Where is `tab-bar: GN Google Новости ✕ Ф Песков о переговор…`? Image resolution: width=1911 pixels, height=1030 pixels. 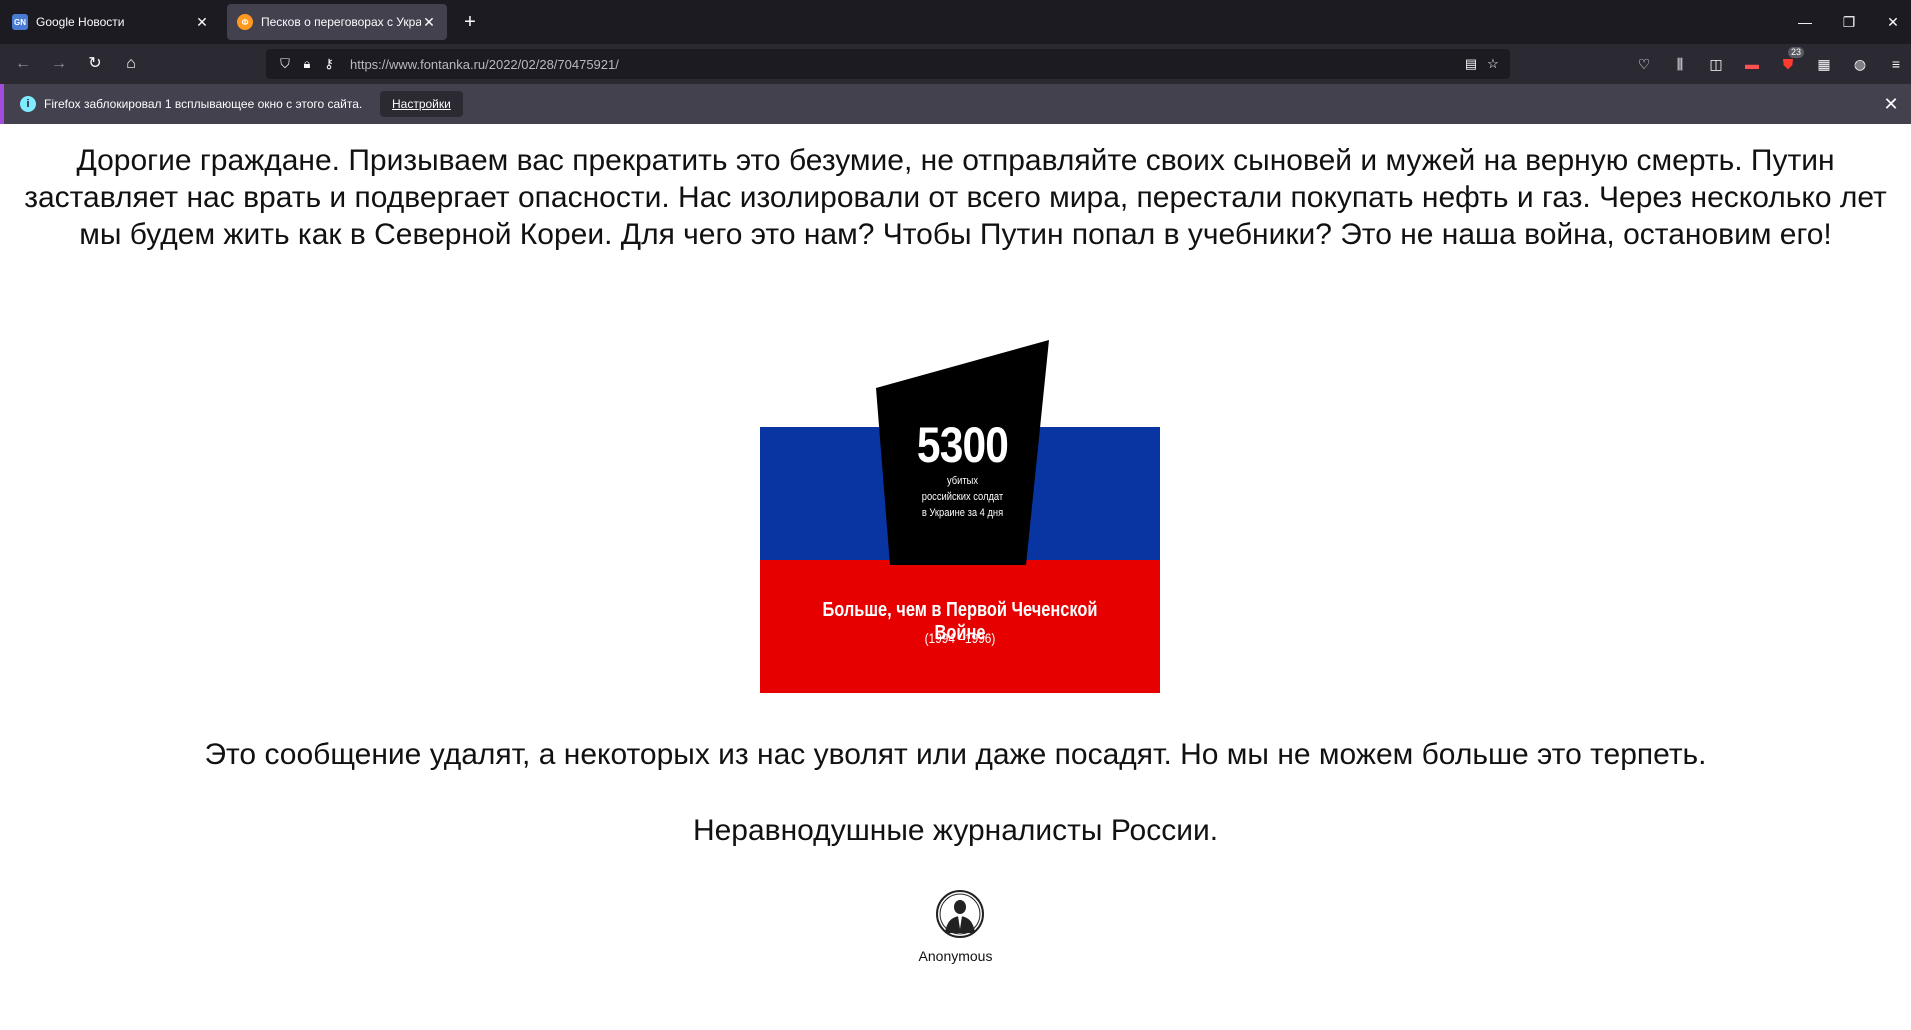 tab-bar: GN Google Новости ✕ Ф Песков о переговор… is located at coordinates (955, 22).